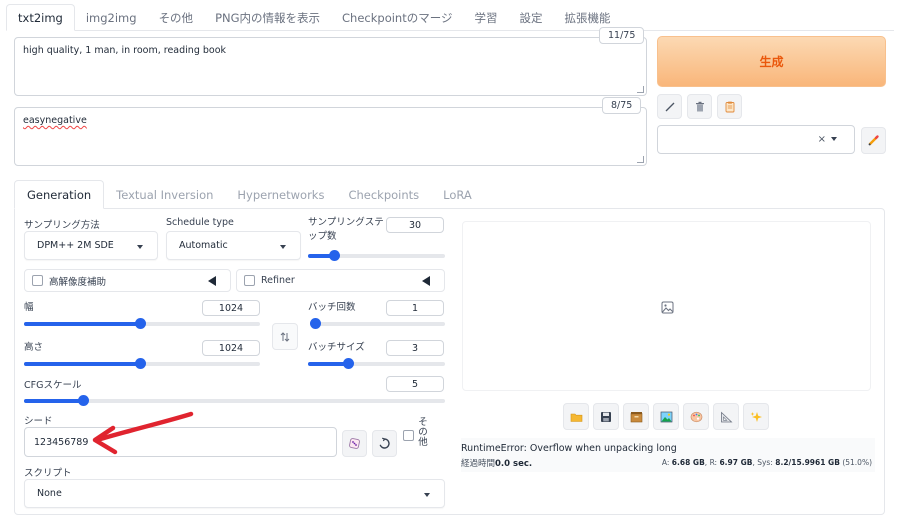  I want to click on floppy-disk-icon, so click(606, 416).